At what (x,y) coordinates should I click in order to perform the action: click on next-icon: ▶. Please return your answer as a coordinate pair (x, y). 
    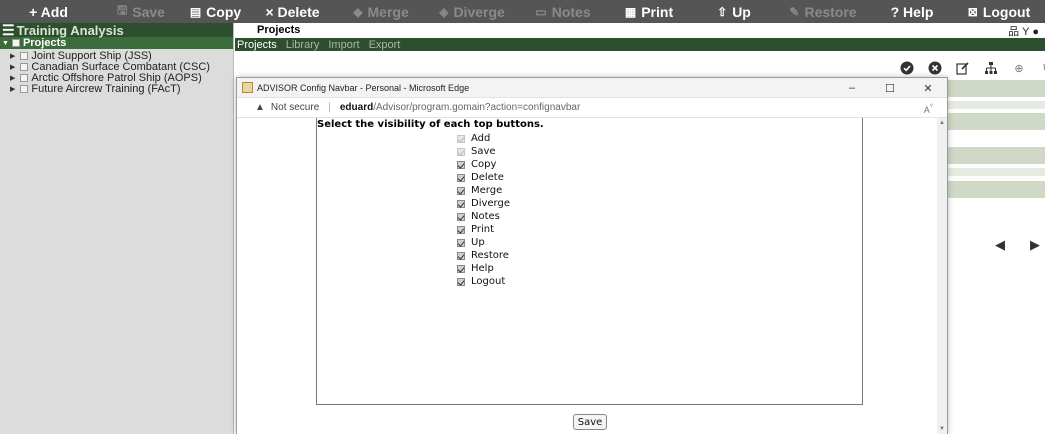
    Looking at the image, I should click on (1035, 245).